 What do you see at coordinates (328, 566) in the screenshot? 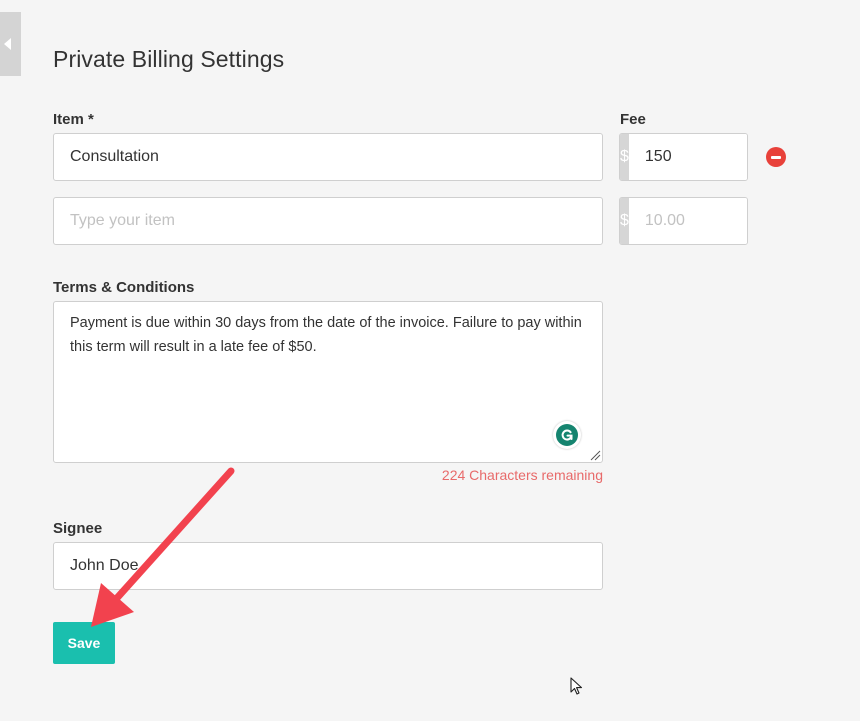
I see `signee-input` at bounding box center [328, 566].